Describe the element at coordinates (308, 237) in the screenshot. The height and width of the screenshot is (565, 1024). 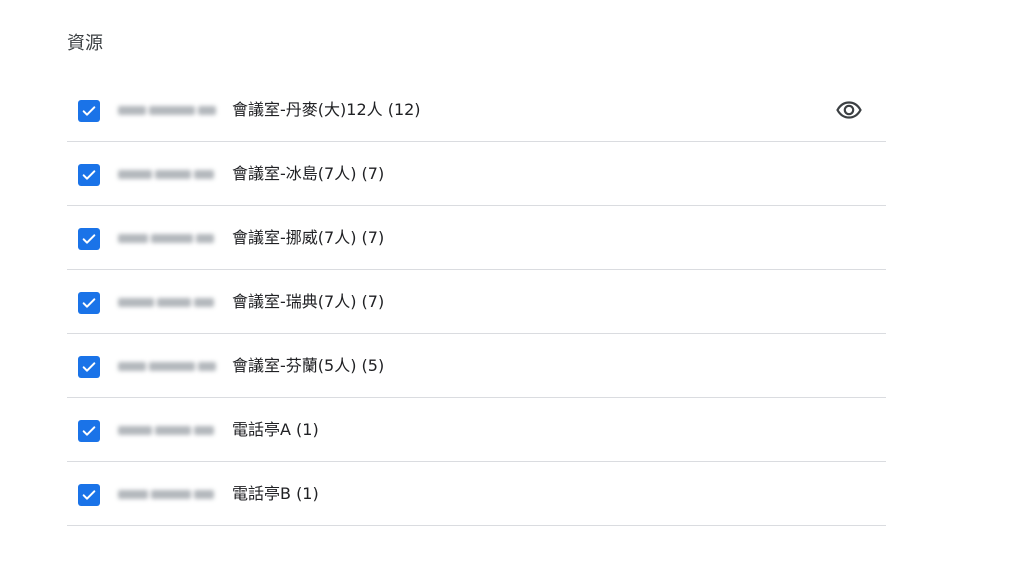
I see `resource-label: 會議室-挪威(7人) (7)` at that location.